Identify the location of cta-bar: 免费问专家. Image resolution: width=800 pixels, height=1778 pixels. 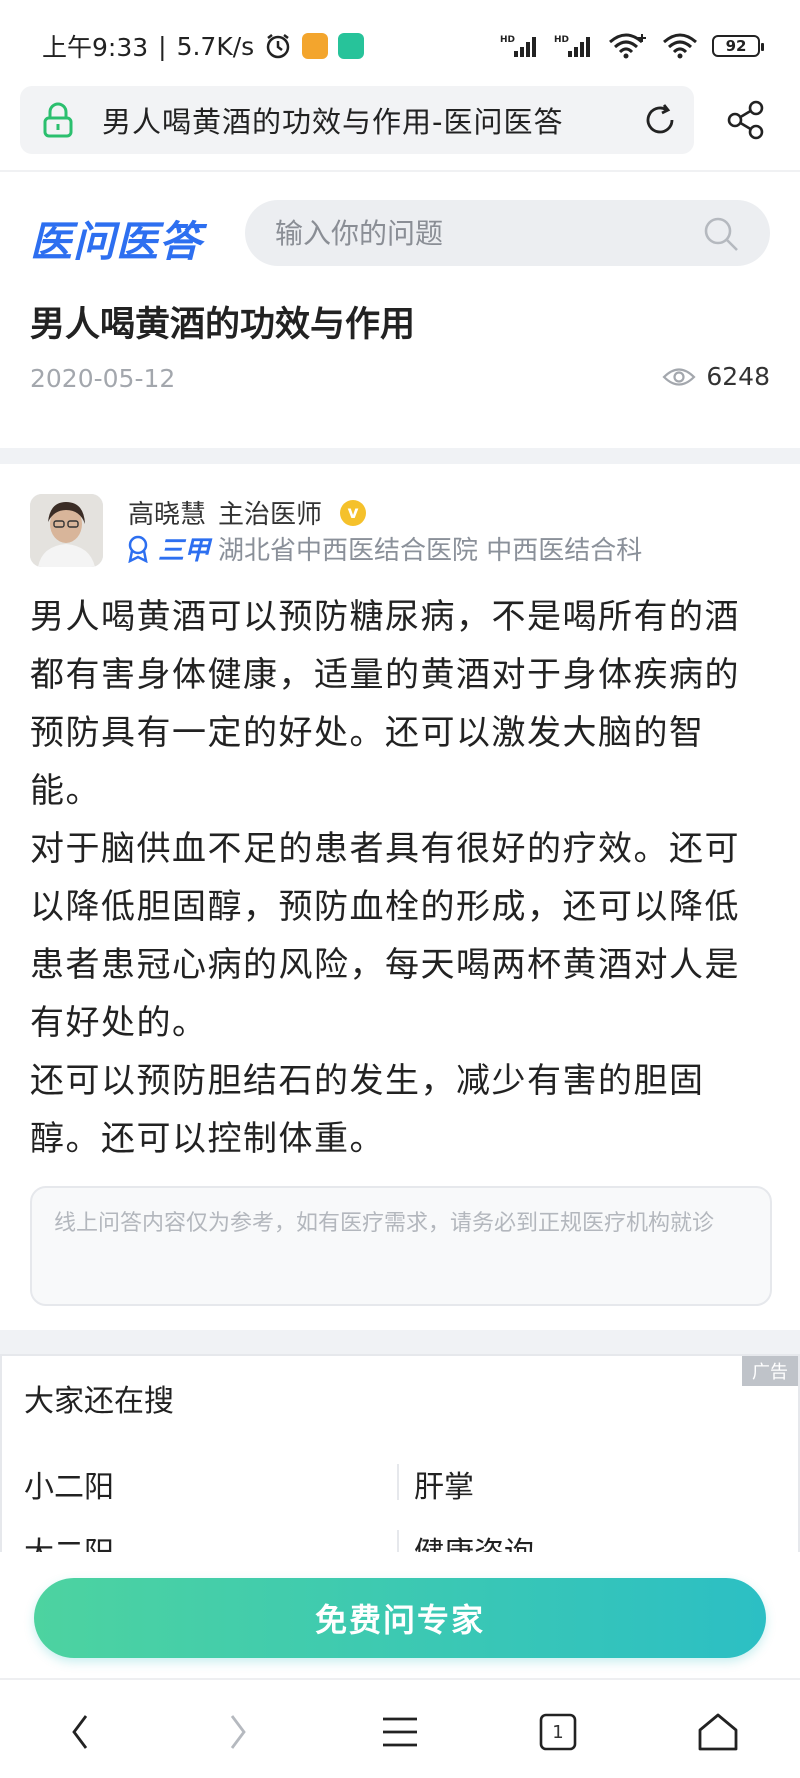
(400, 1615).